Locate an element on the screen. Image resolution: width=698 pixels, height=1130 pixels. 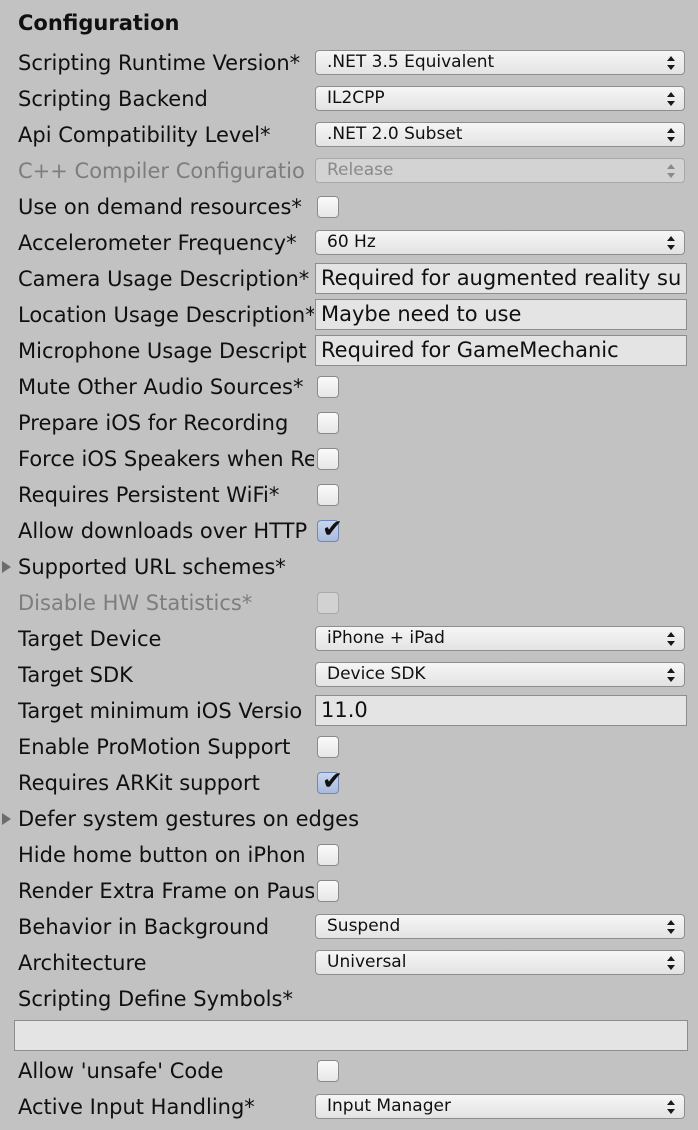
background-behavior-value: Suspend is located at coordinates (364, 926).